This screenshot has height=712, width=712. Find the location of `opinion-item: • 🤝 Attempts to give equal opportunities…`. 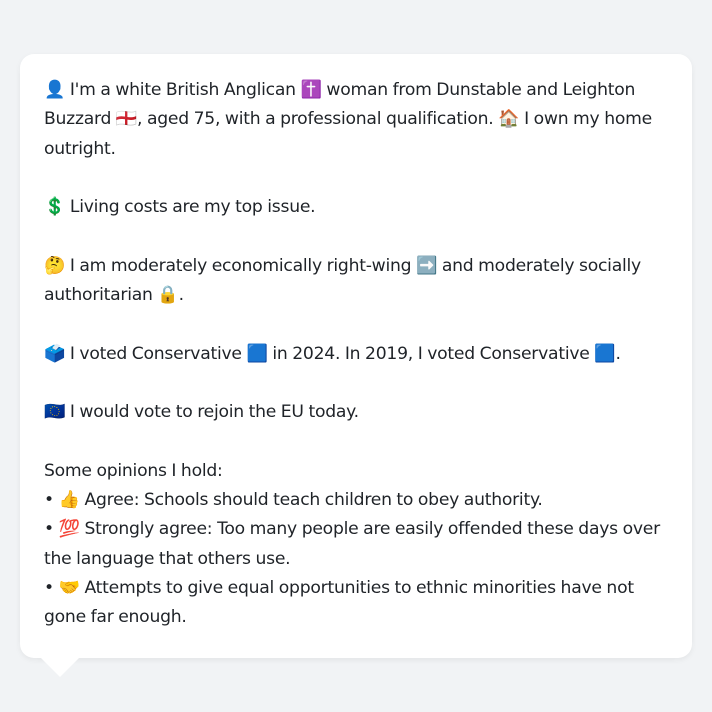

opinion-item: • 🤝 Attempts to give equal opportunities… is located at coordinates (339, 603).